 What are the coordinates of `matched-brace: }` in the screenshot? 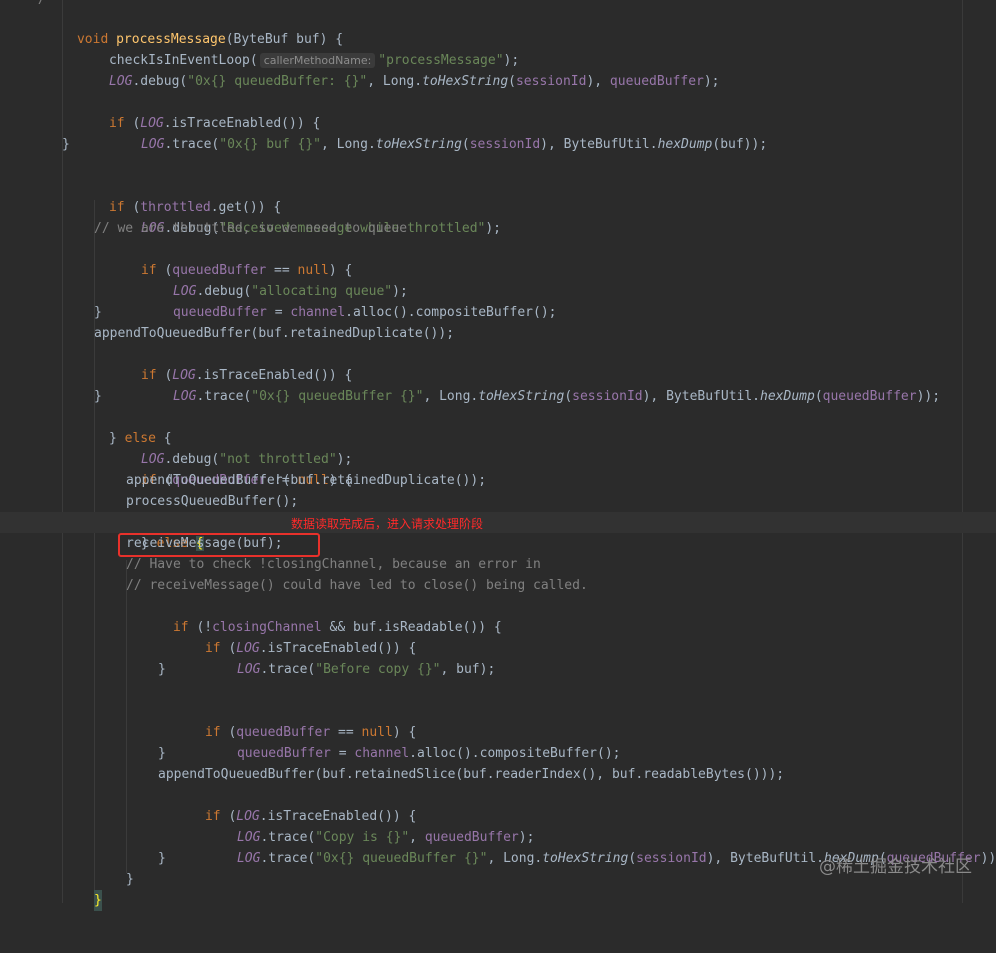 It's located at (98, 900).